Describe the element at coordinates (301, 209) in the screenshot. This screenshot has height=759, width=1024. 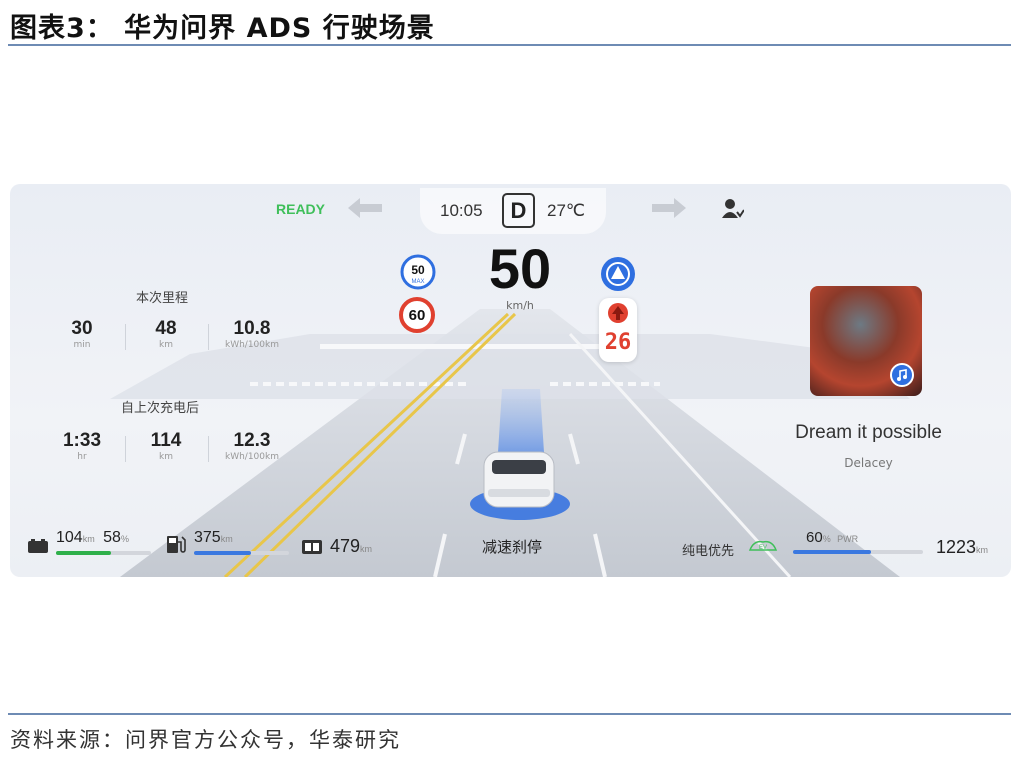
I see `ready-indicator: READY` at that location.